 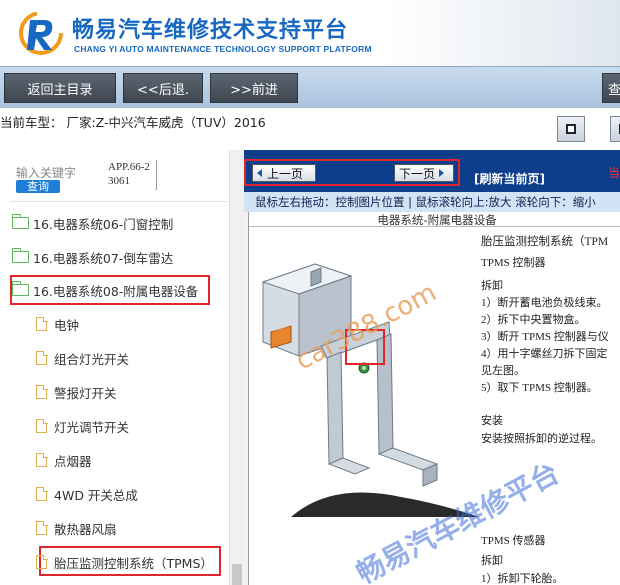 What do you see at coordinates (129, 174) in the screenshot?
I see `document-code: APP.66-23061` at bounding box center [129, 174].